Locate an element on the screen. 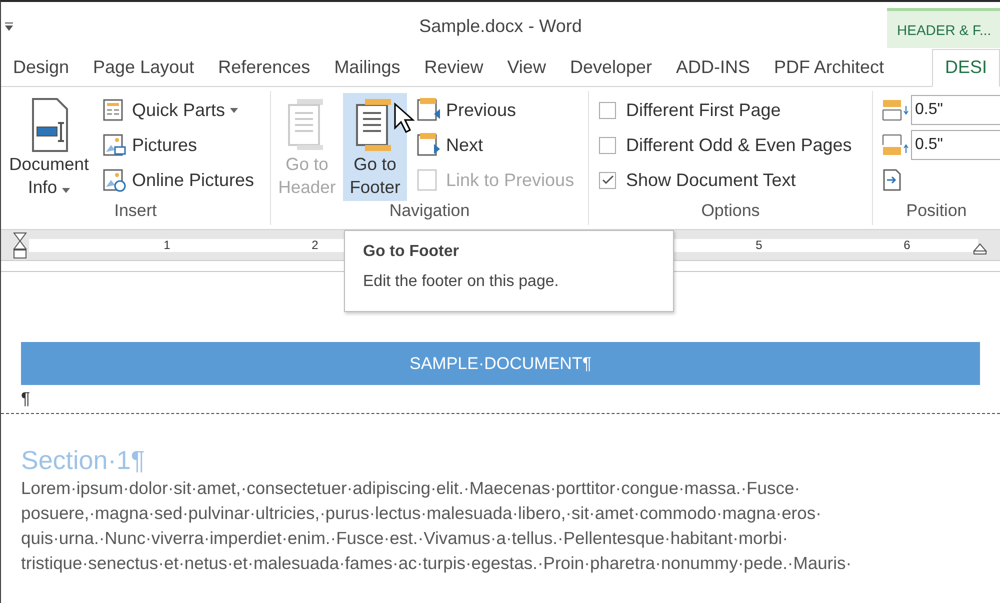  body-paragraph: Lorem·ipsum·dolor·sit·amet,·consectetuer·adipiscing·elit.·Maecenas·porttitor·congue·massa.·Fusce· posuere,·magna·sed·pulvinar·ultricies,·purus·lectus·malesuada·libero,·sit·amet·commodo·magna·eros· quis·urna.·Nunc·viverra·imperdiet·enim.·Fusce·est.·Vivamus·a·tellus.·Pellentesque·habitant·morbi· tristique·senectus·et·netus·et·malesuada·fames·ac·turpis·egestas.·Proin·pharetra·nonummy·pede.·Mauris· is located at coordinates (436, 526).